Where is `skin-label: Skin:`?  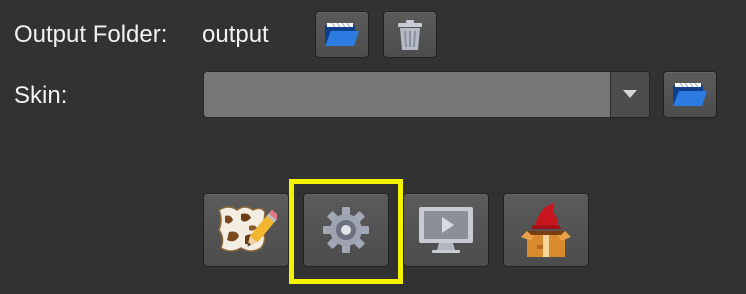 skin-label: Skin: is located at coordinates (41, 95).